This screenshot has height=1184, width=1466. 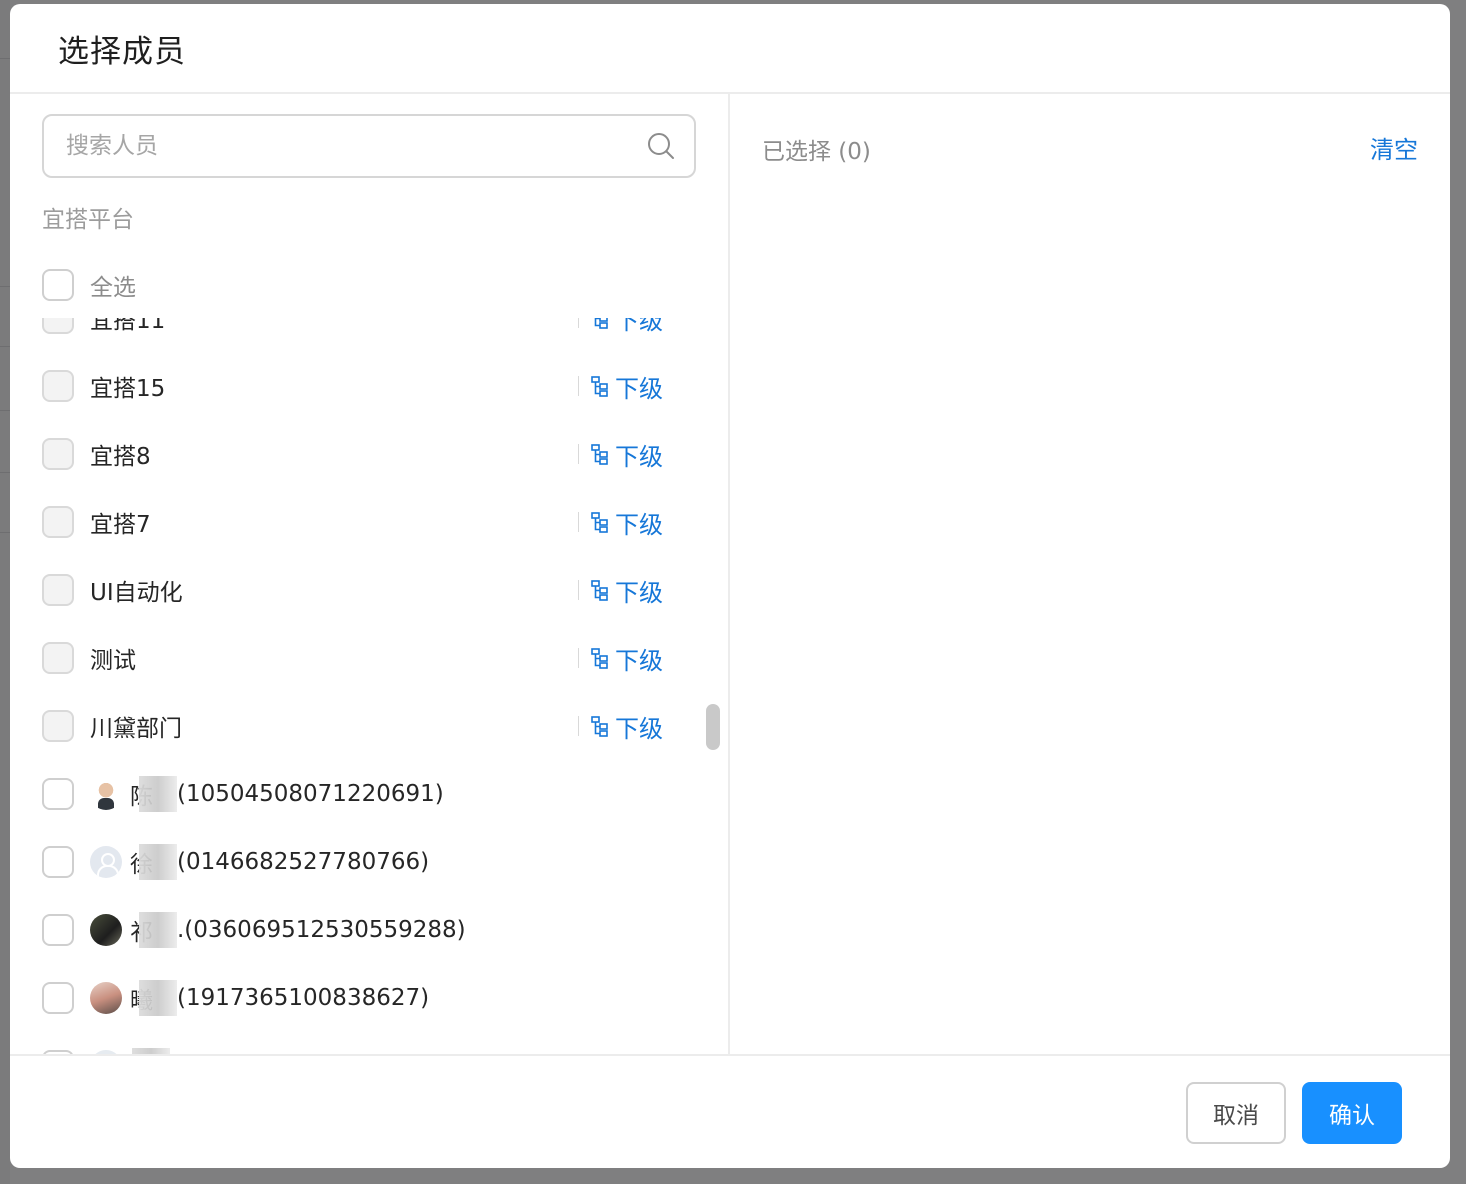 I want to click on confirm-button: 确认, so click(x=1352, y=1113).